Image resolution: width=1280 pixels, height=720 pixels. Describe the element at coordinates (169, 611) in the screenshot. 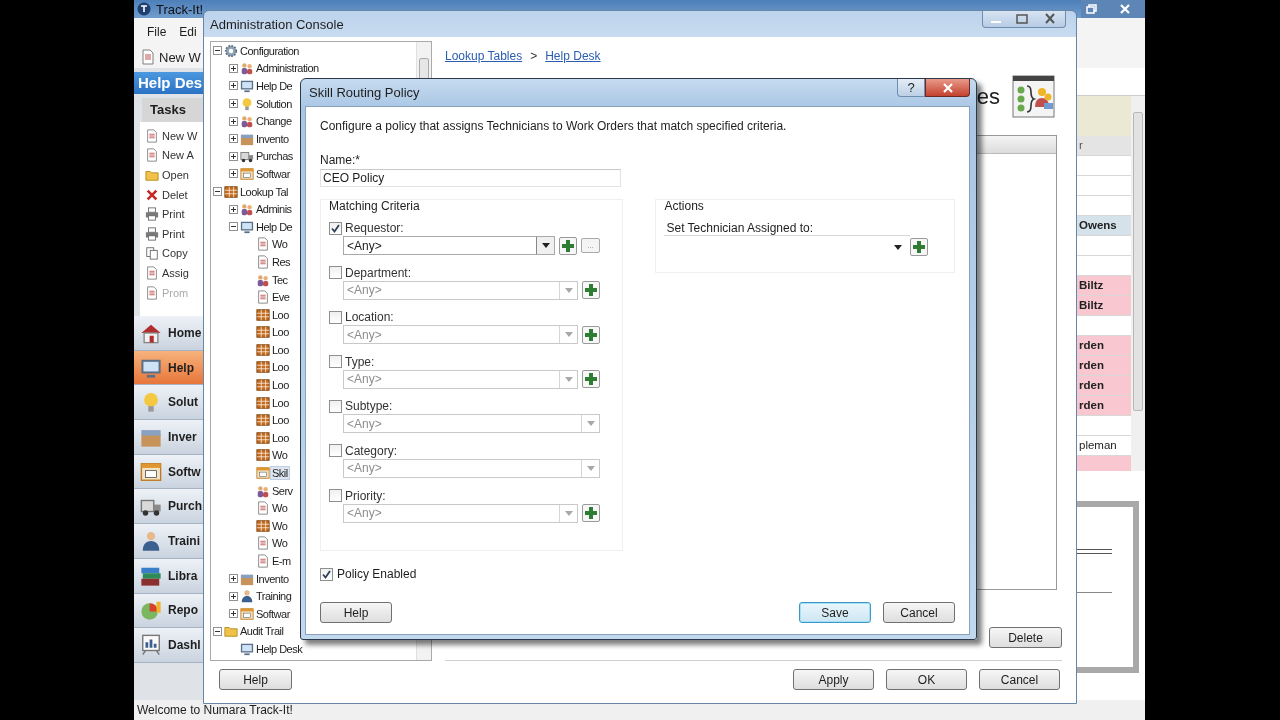

I see `nav-button: Repo` at that location.